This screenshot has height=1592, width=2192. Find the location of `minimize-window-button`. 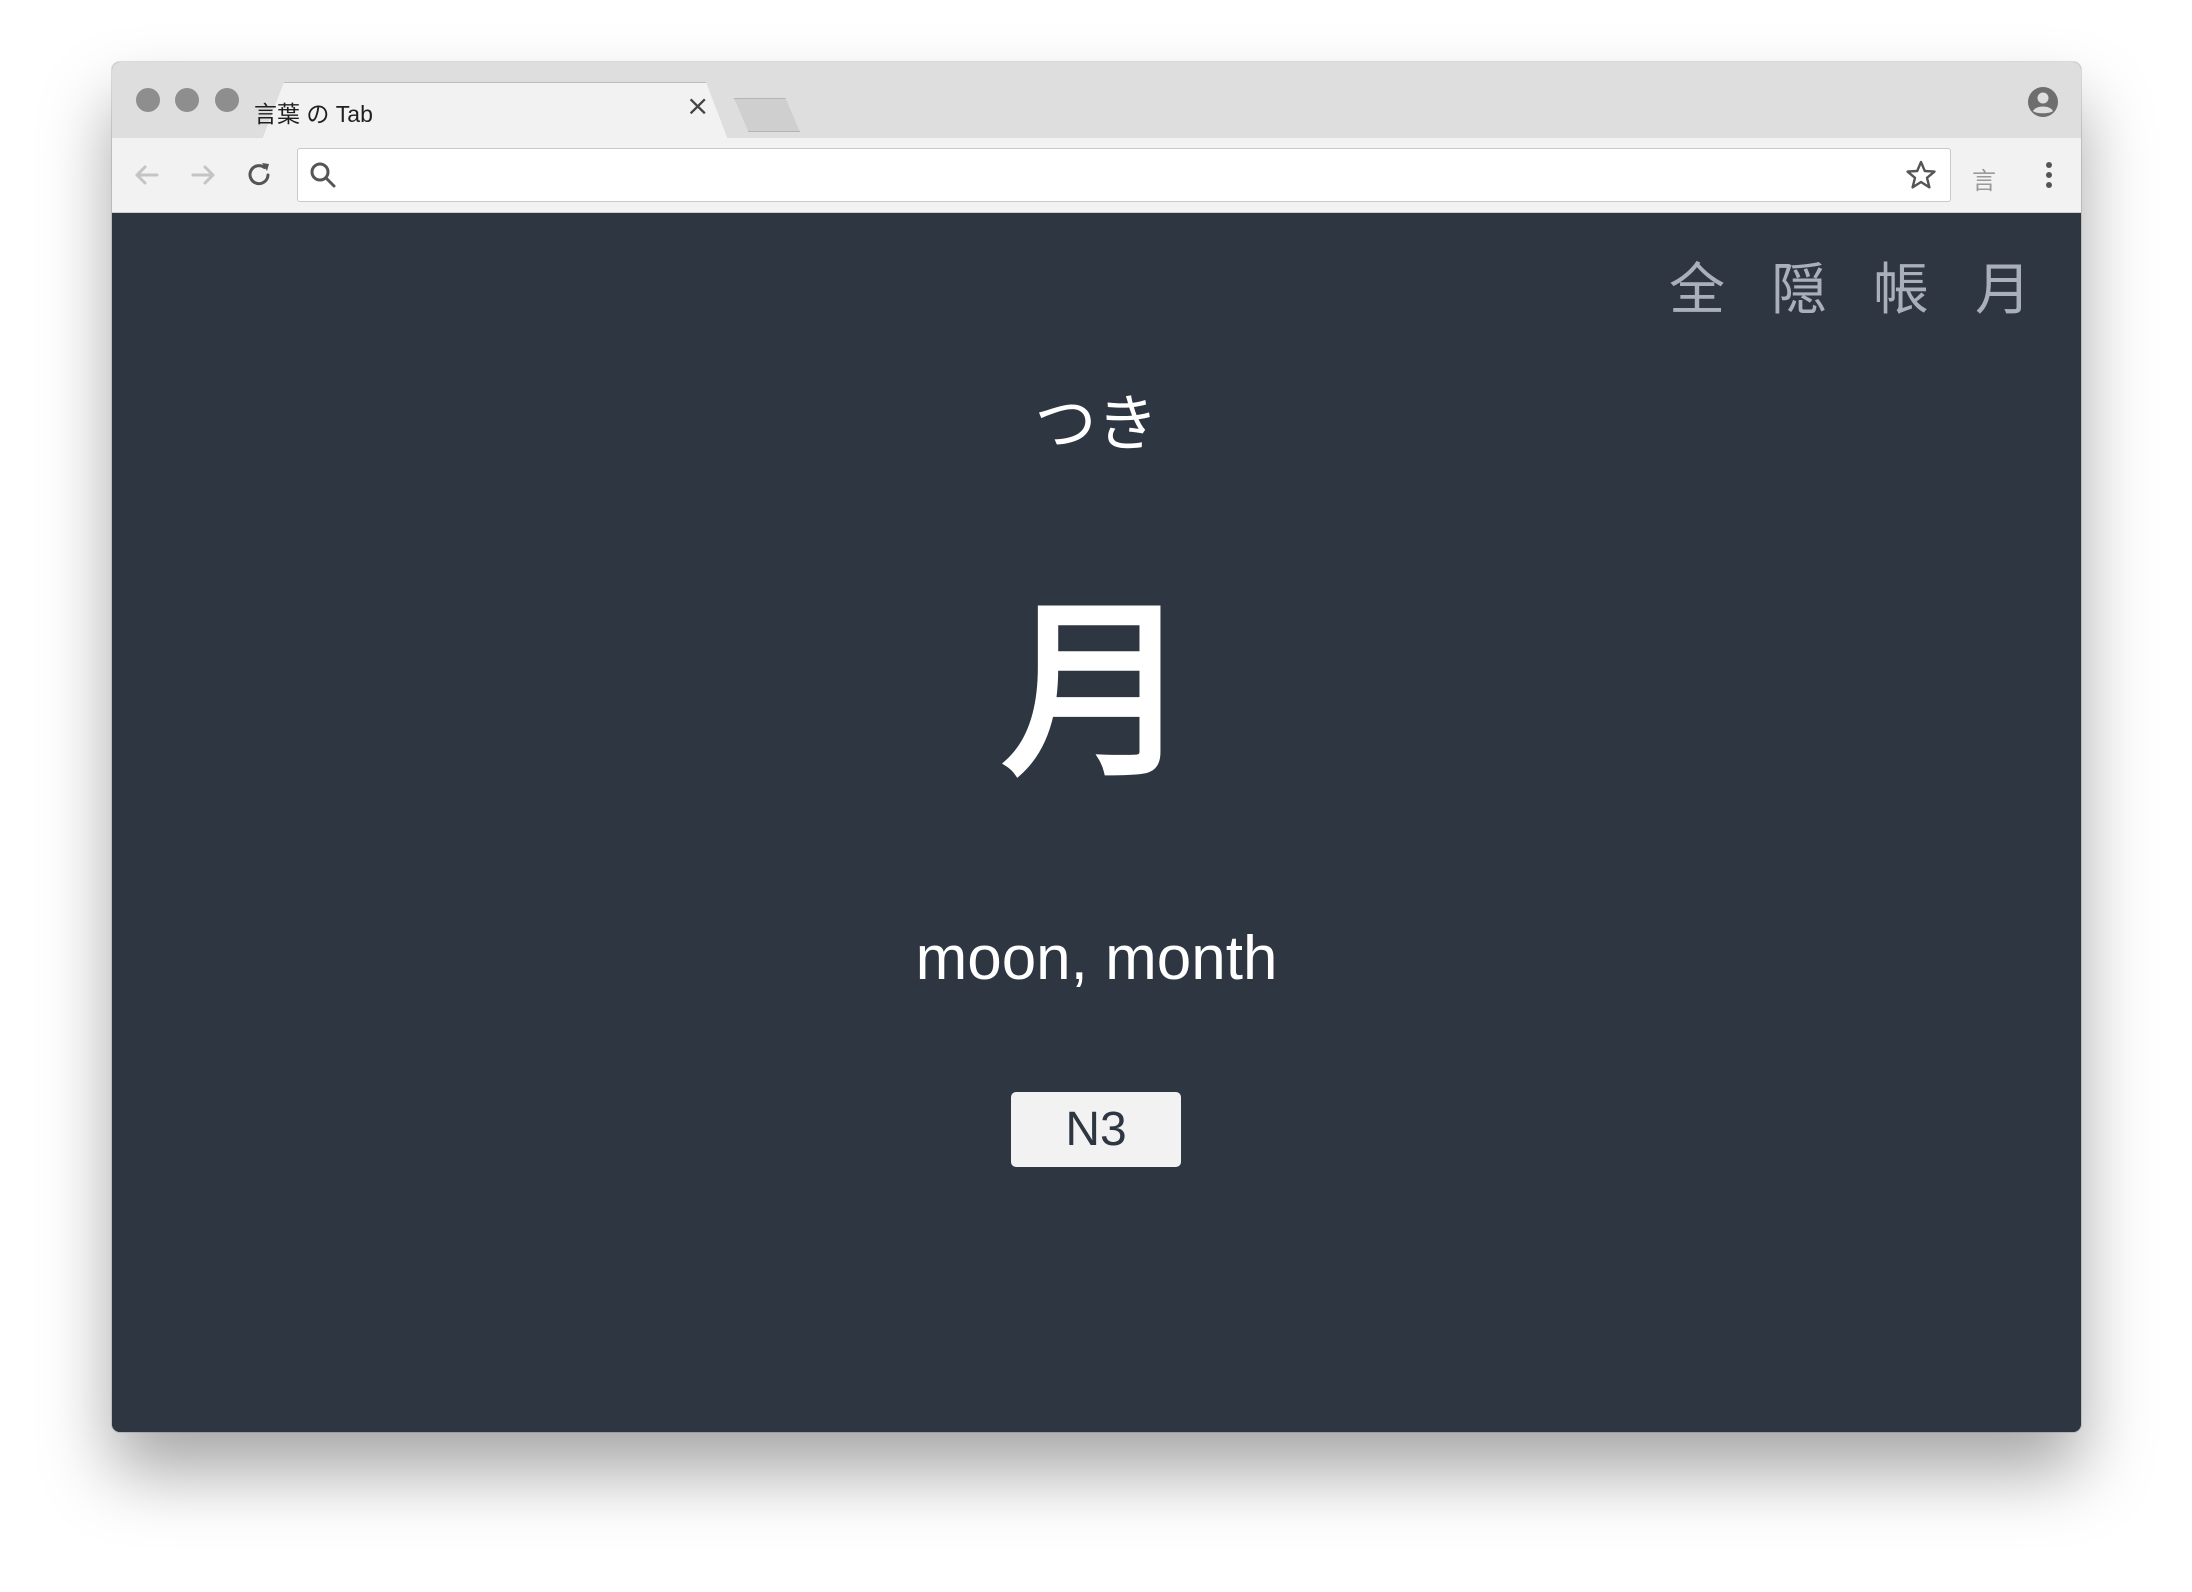

minimize-window-button is located at coordinates (187, 100).